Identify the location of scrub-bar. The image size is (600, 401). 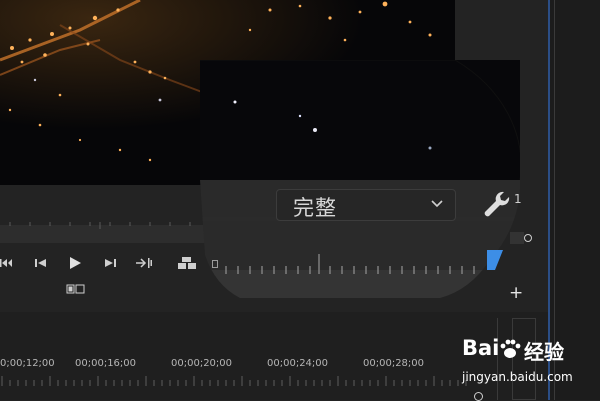
(105, 232).